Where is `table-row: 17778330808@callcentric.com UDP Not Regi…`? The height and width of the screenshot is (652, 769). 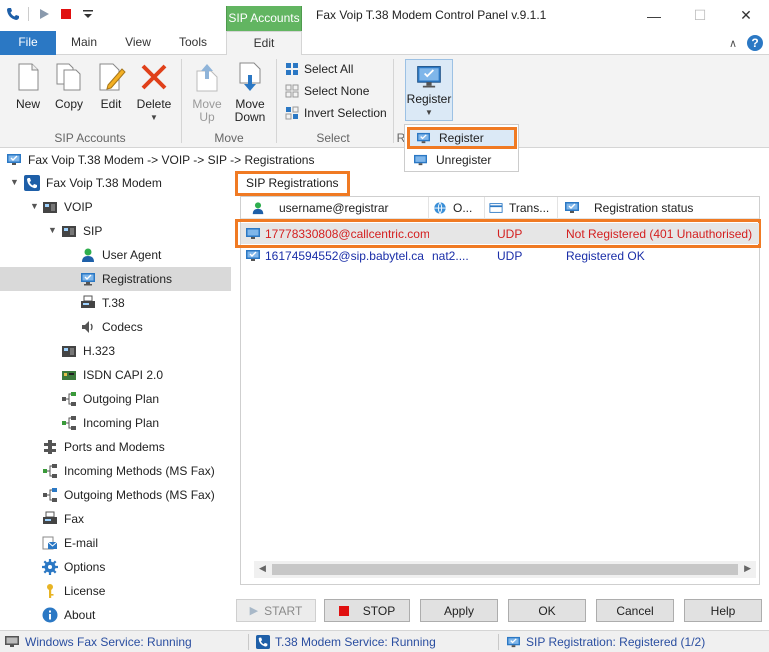
table-row: 17778330808@callcentric.com UDP Not Regi… is located at coordinates (500, 233).